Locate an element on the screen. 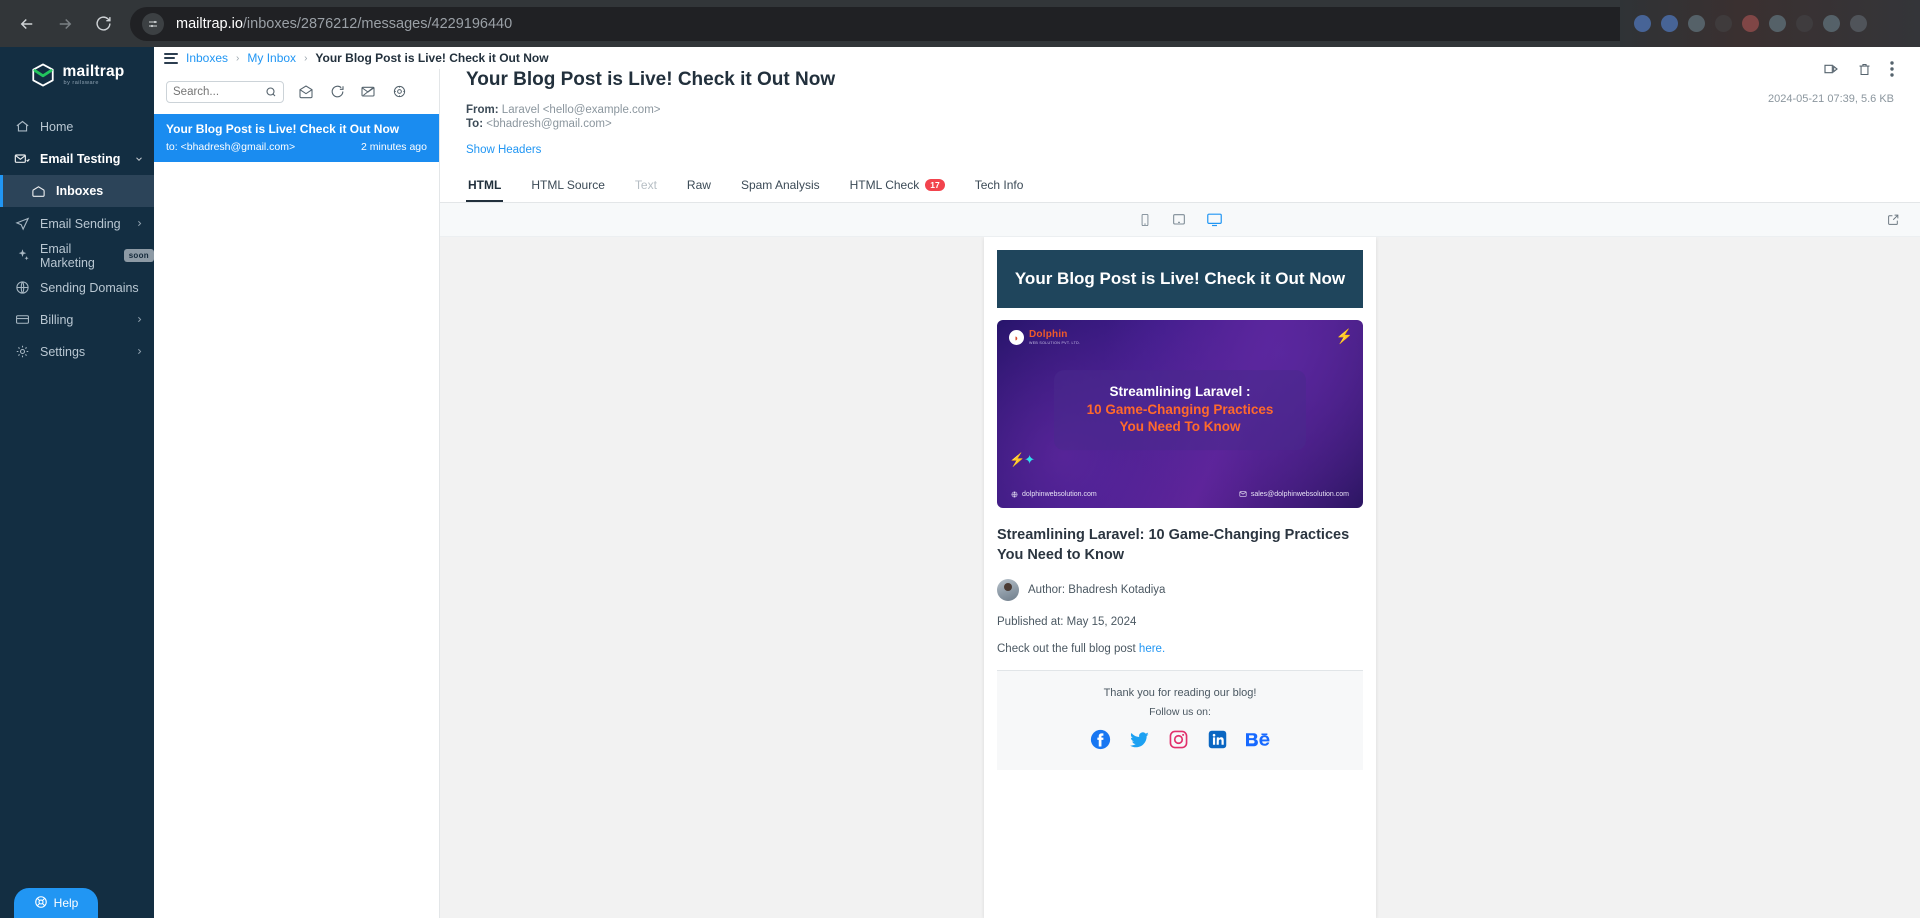  linkedin-link is located at coordinates (1217, 739).